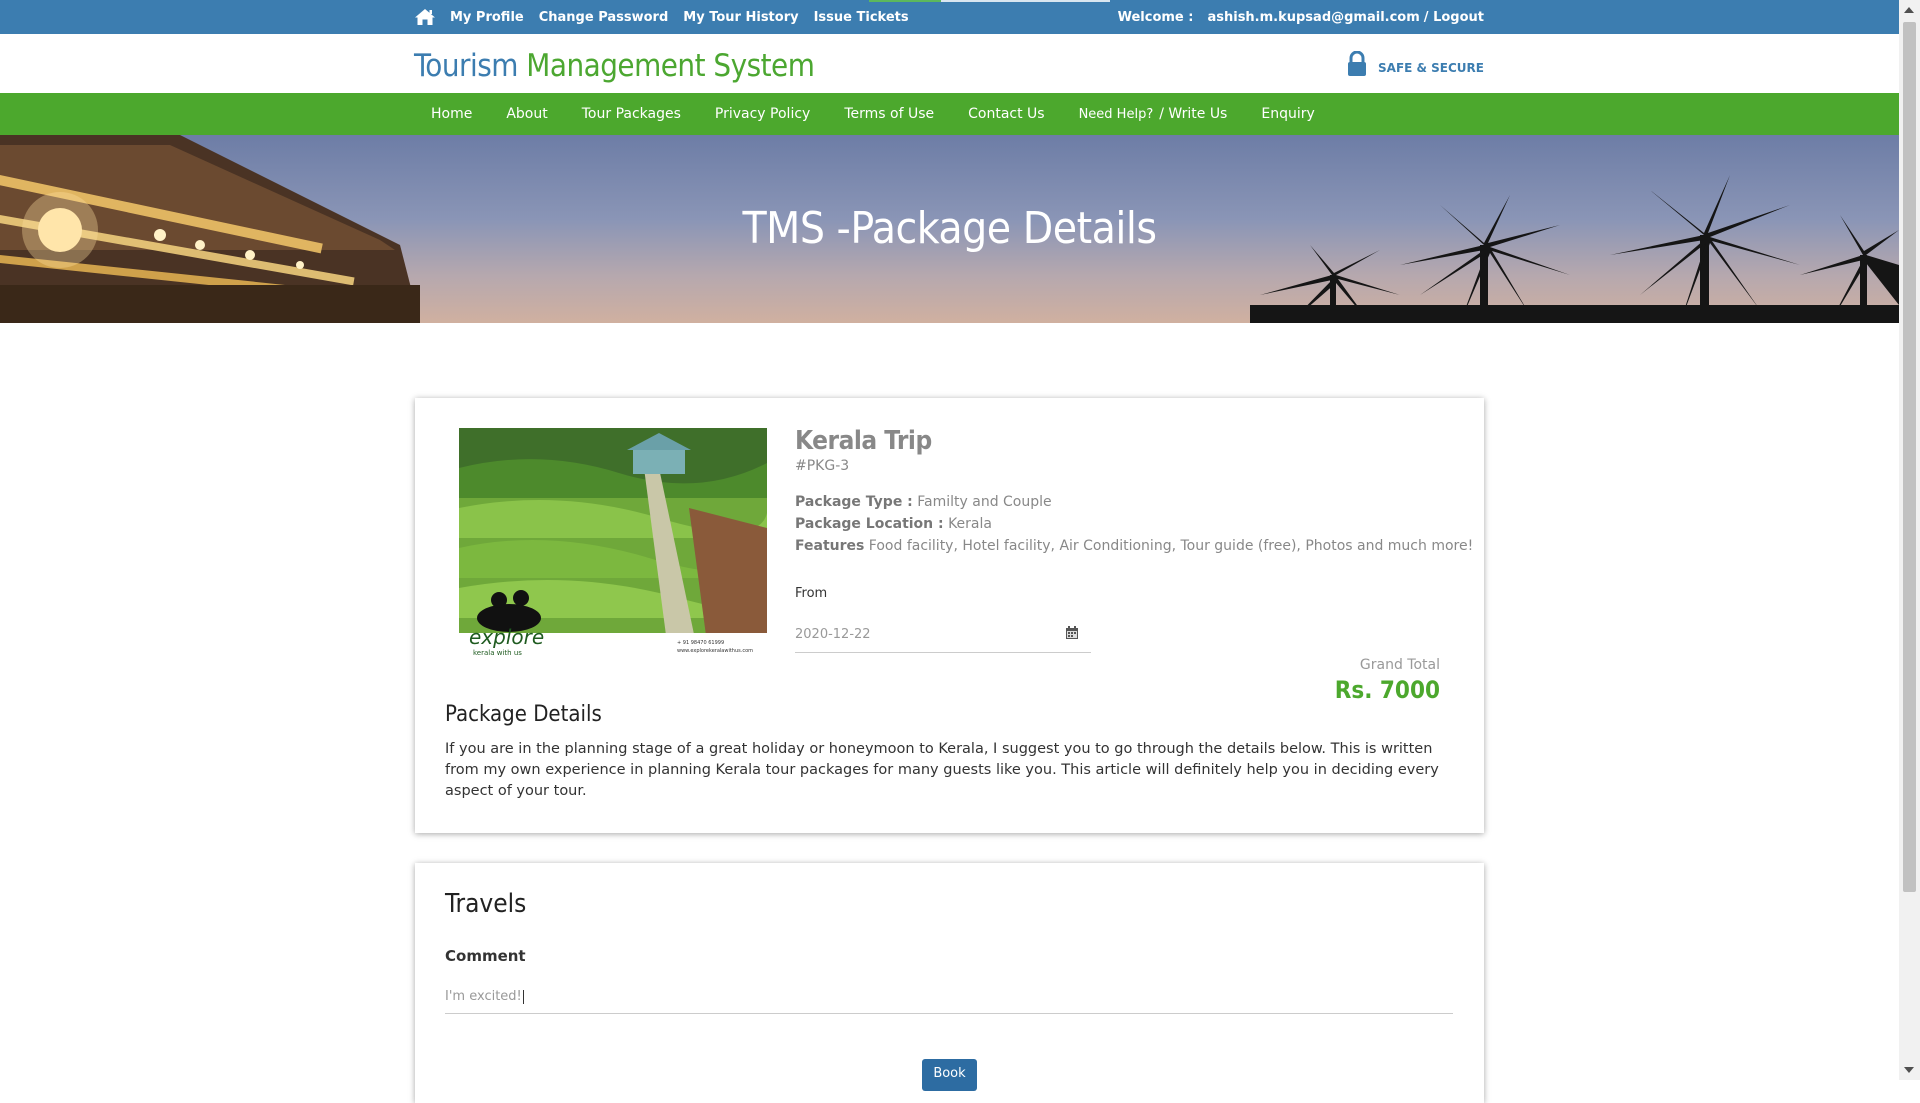 This screenshot has height=1103, width=1920. Describe the element at coordinates (1201, 114) in the screenshot. I see `nav-write-us: / Write Us` at that location.